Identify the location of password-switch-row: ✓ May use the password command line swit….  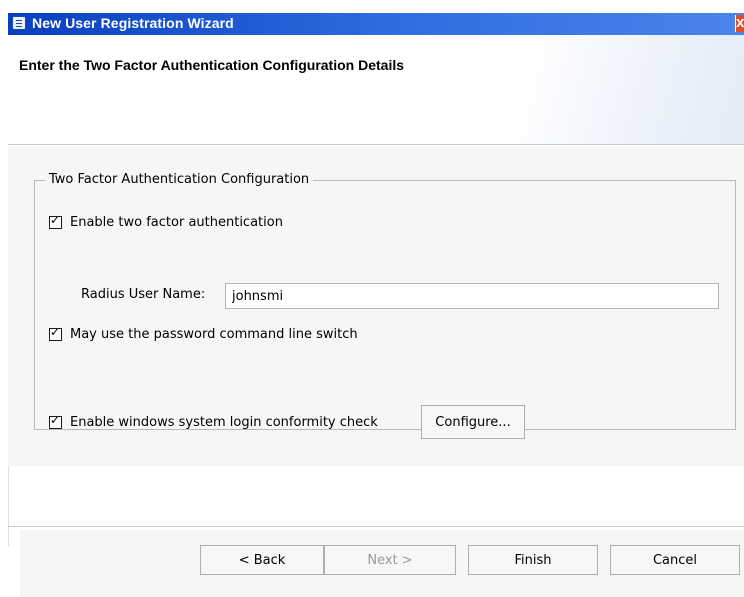
(203, 334).